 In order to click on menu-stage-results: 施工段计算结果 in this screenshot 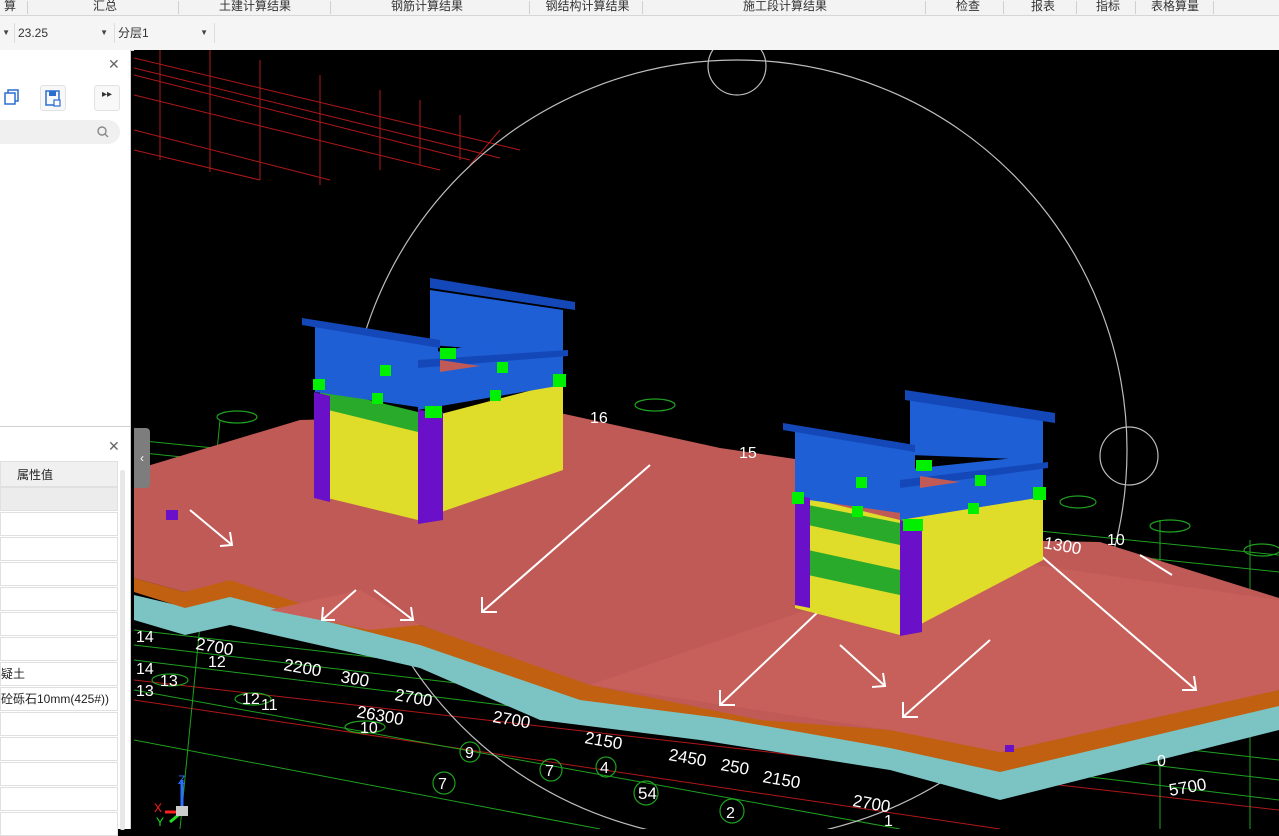, I will do `click(785, 7)`.